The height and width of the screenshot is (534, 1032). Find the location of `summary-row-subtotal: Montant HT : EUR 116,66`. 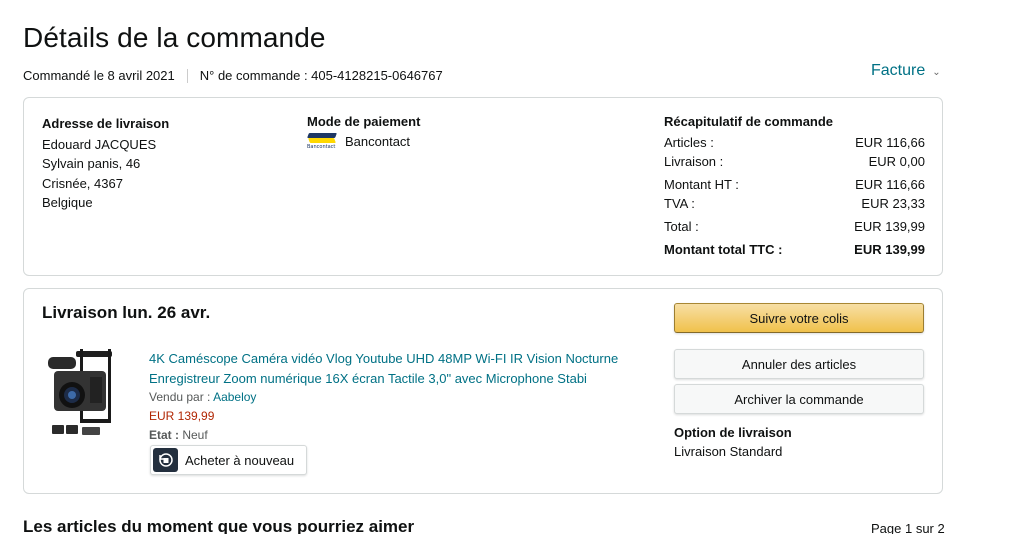

summary-row-subtotal: Montant HT : EUR 116,66 is located at coordinates (794, 184).